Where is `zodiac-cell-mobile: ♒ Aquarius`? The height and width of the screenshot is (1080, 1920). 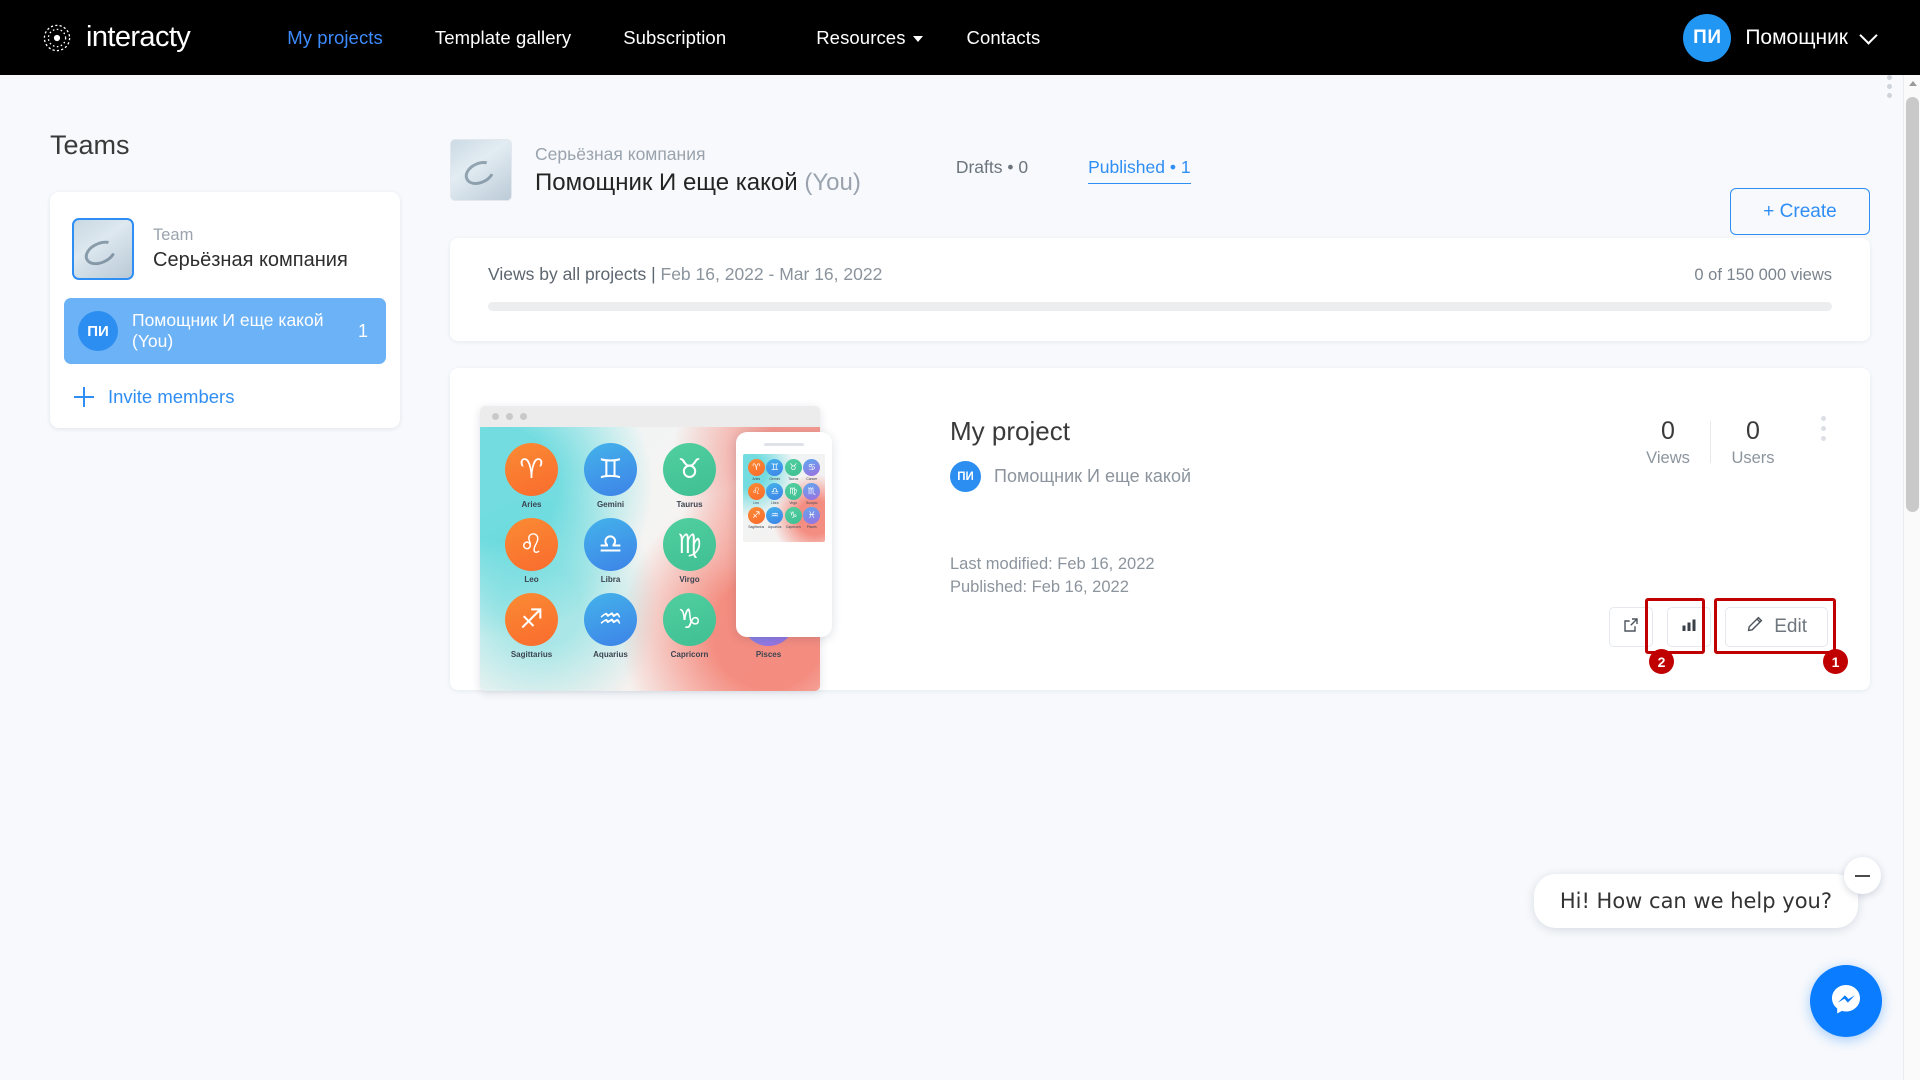
zodiac-cell-mobile: ♒ Aquarius is located at coordinates (775, 518).